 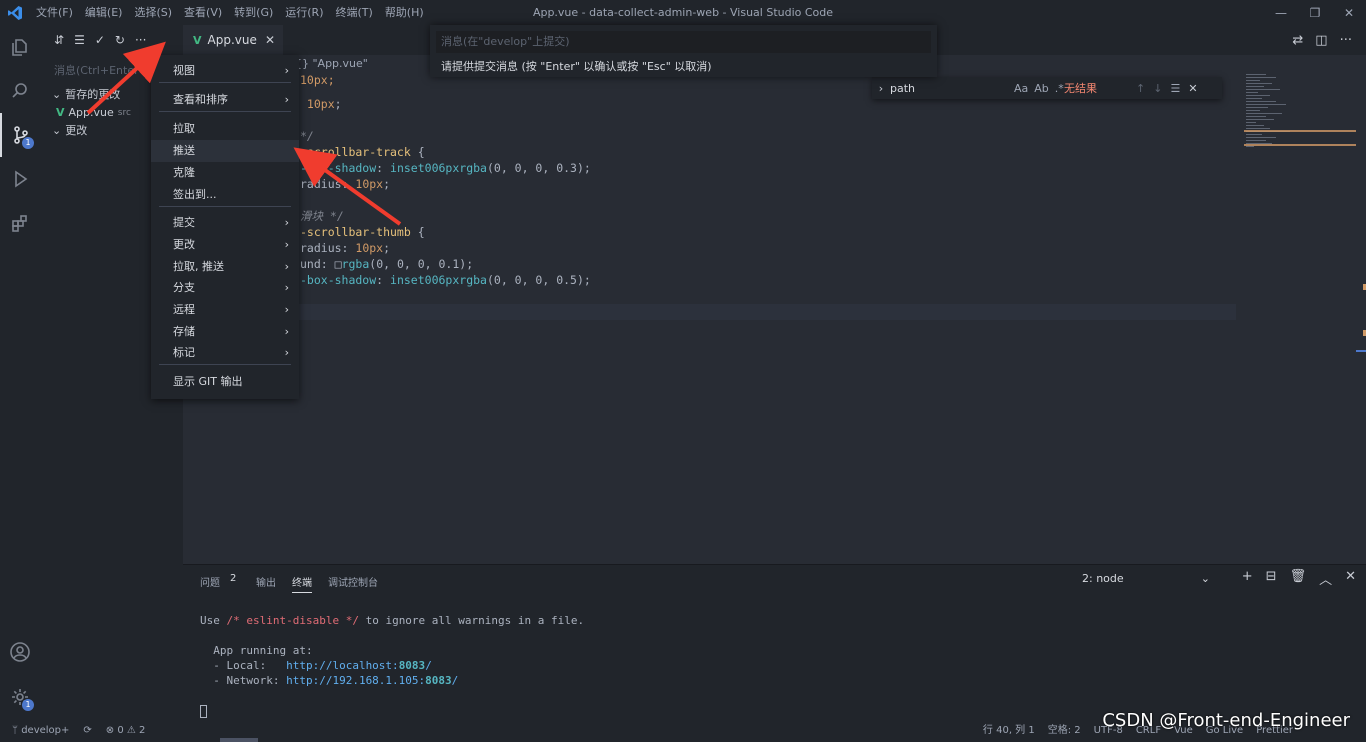 What do you see at coordinates (1297, 40) in the screenshot?
I see `open-changes-icon: ⇄` at bounding box center [1297, 40].